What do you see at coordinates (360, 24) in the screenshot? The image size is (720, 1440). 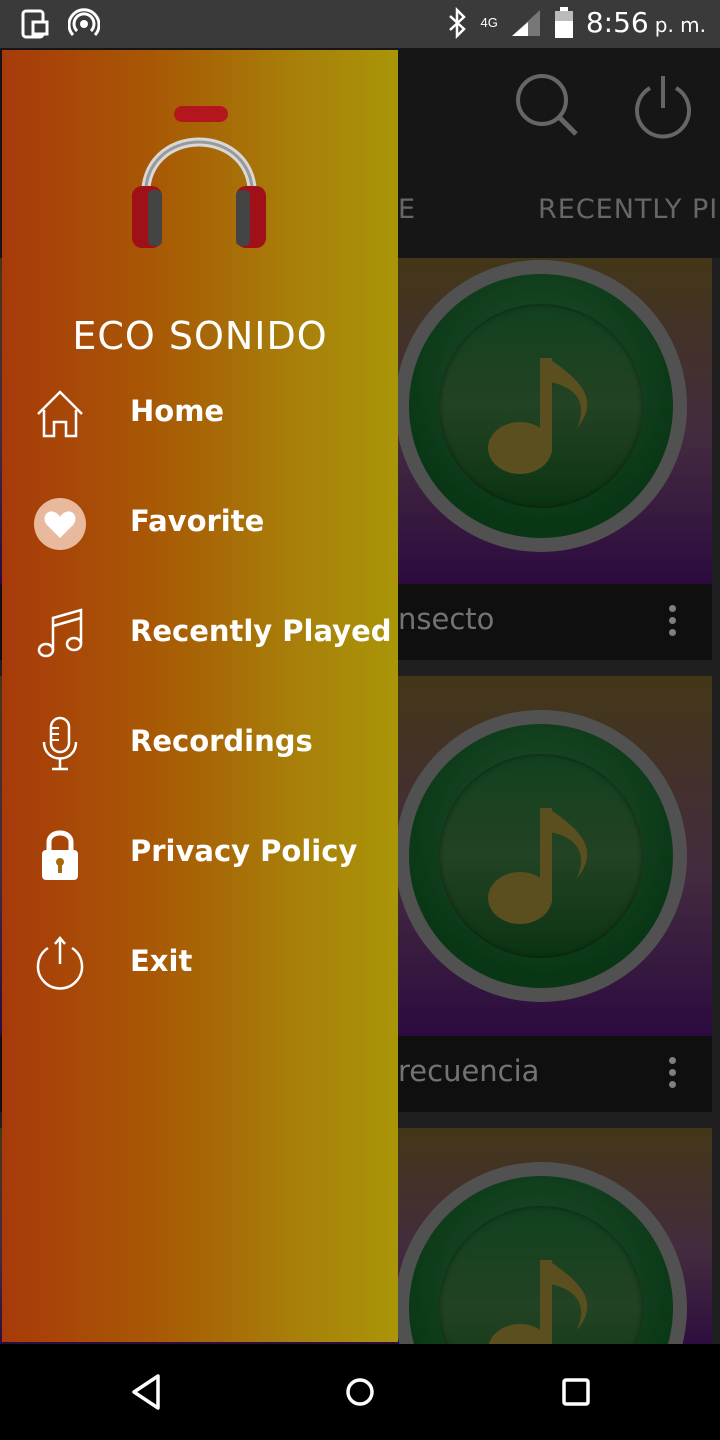 I see `status-bar: 4G 8:56 p. m.` at bounding box center [360, 24].